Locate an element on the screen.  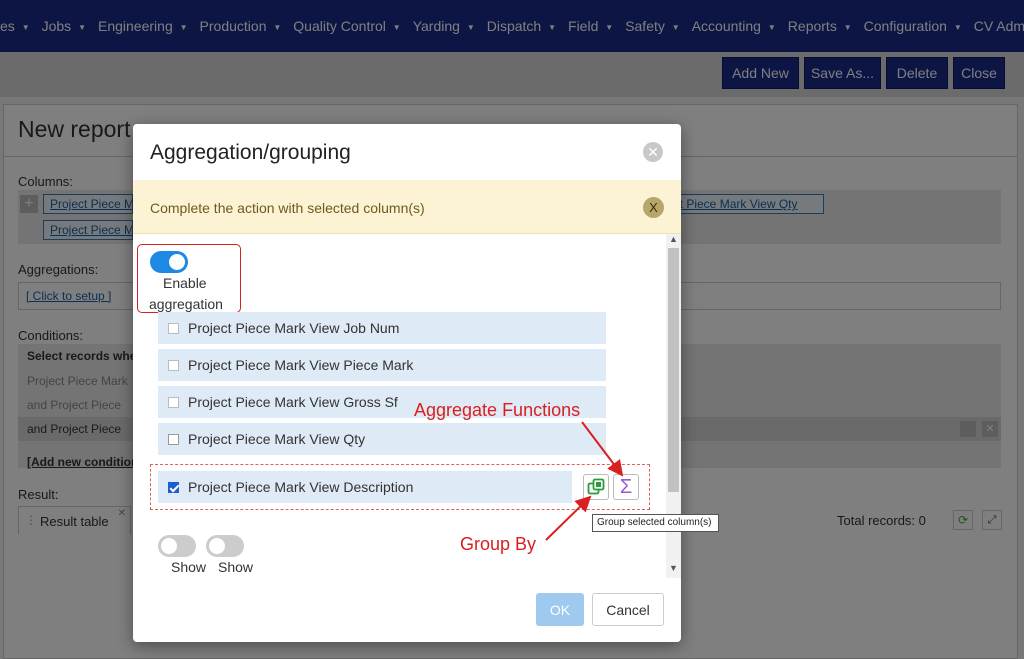
annotation-arrows is located at coordinates (584, 481).